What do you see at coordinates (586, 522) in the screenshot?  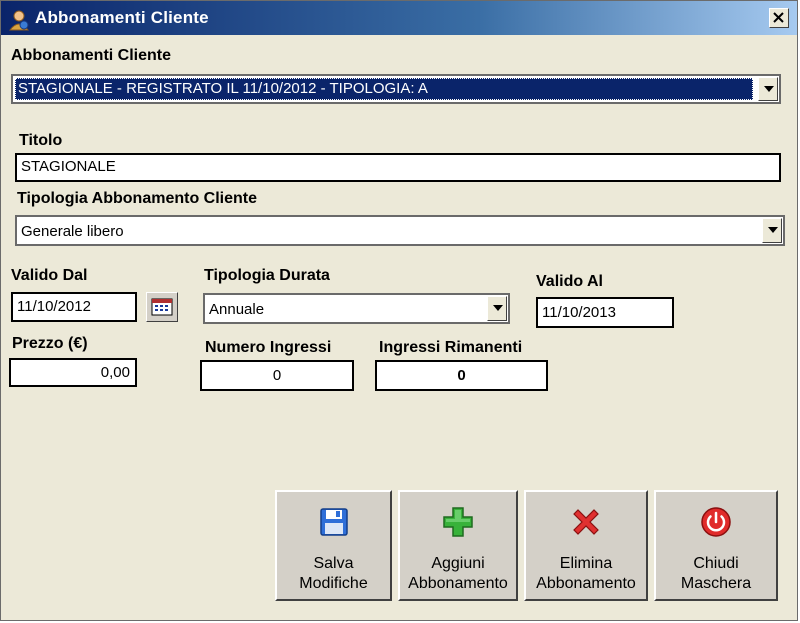 I see `red-x-icon` at bounding box center [586, 522].